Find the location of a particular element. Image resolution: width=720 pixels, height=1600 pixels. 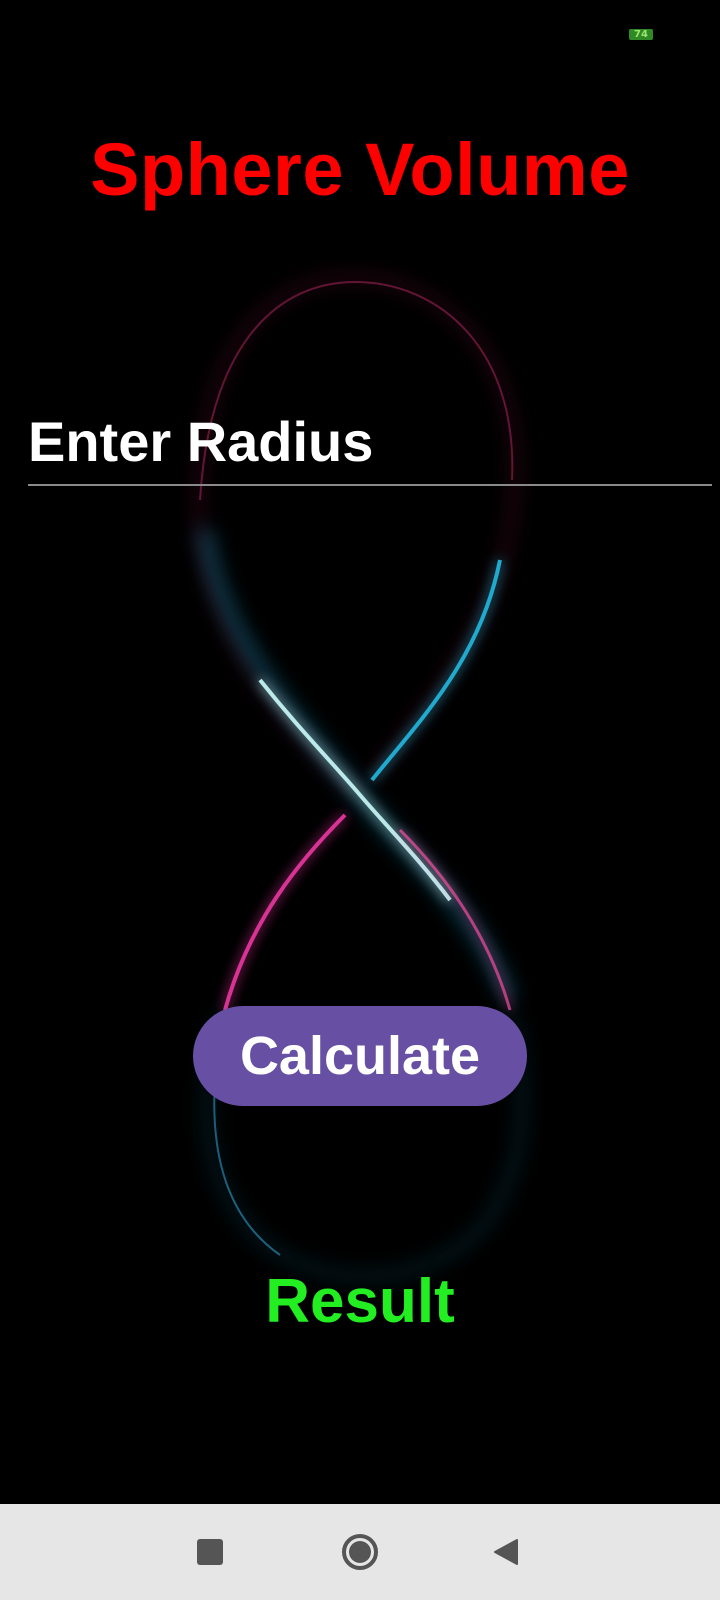

radius-input is located at coordinates (370, 443).